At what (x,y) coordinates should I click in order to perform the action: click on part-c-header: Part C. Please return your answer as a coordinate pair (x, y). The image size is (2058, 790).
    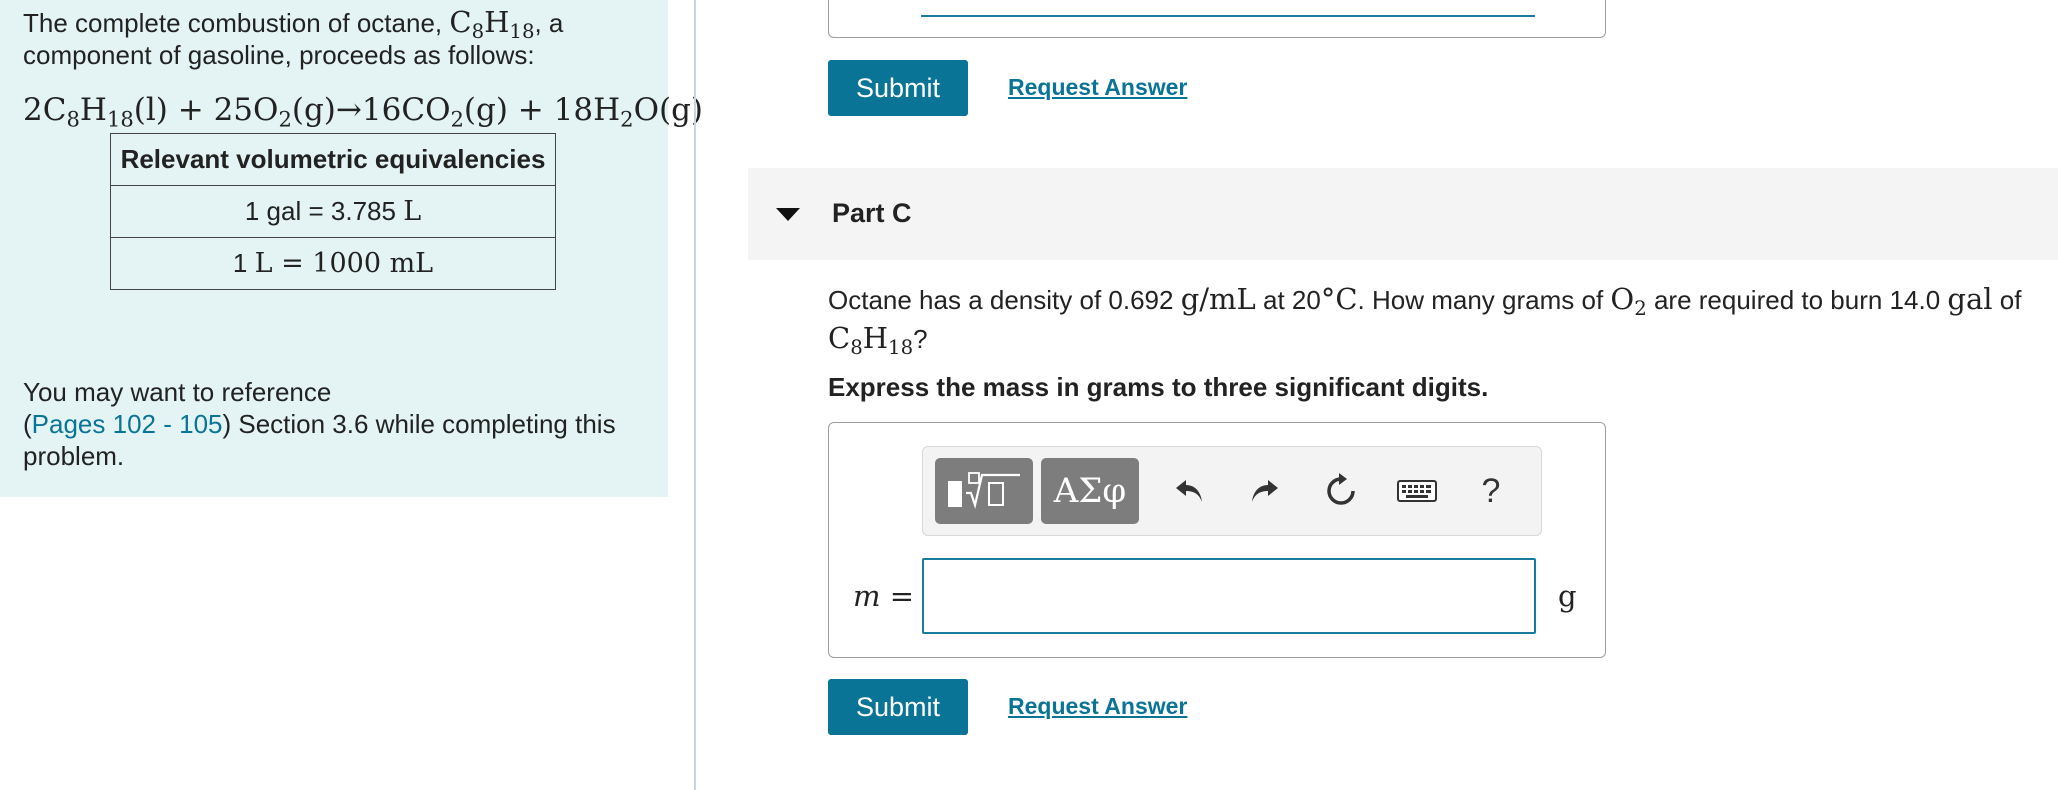
    Looking at the image, I should click on (1403, 214).